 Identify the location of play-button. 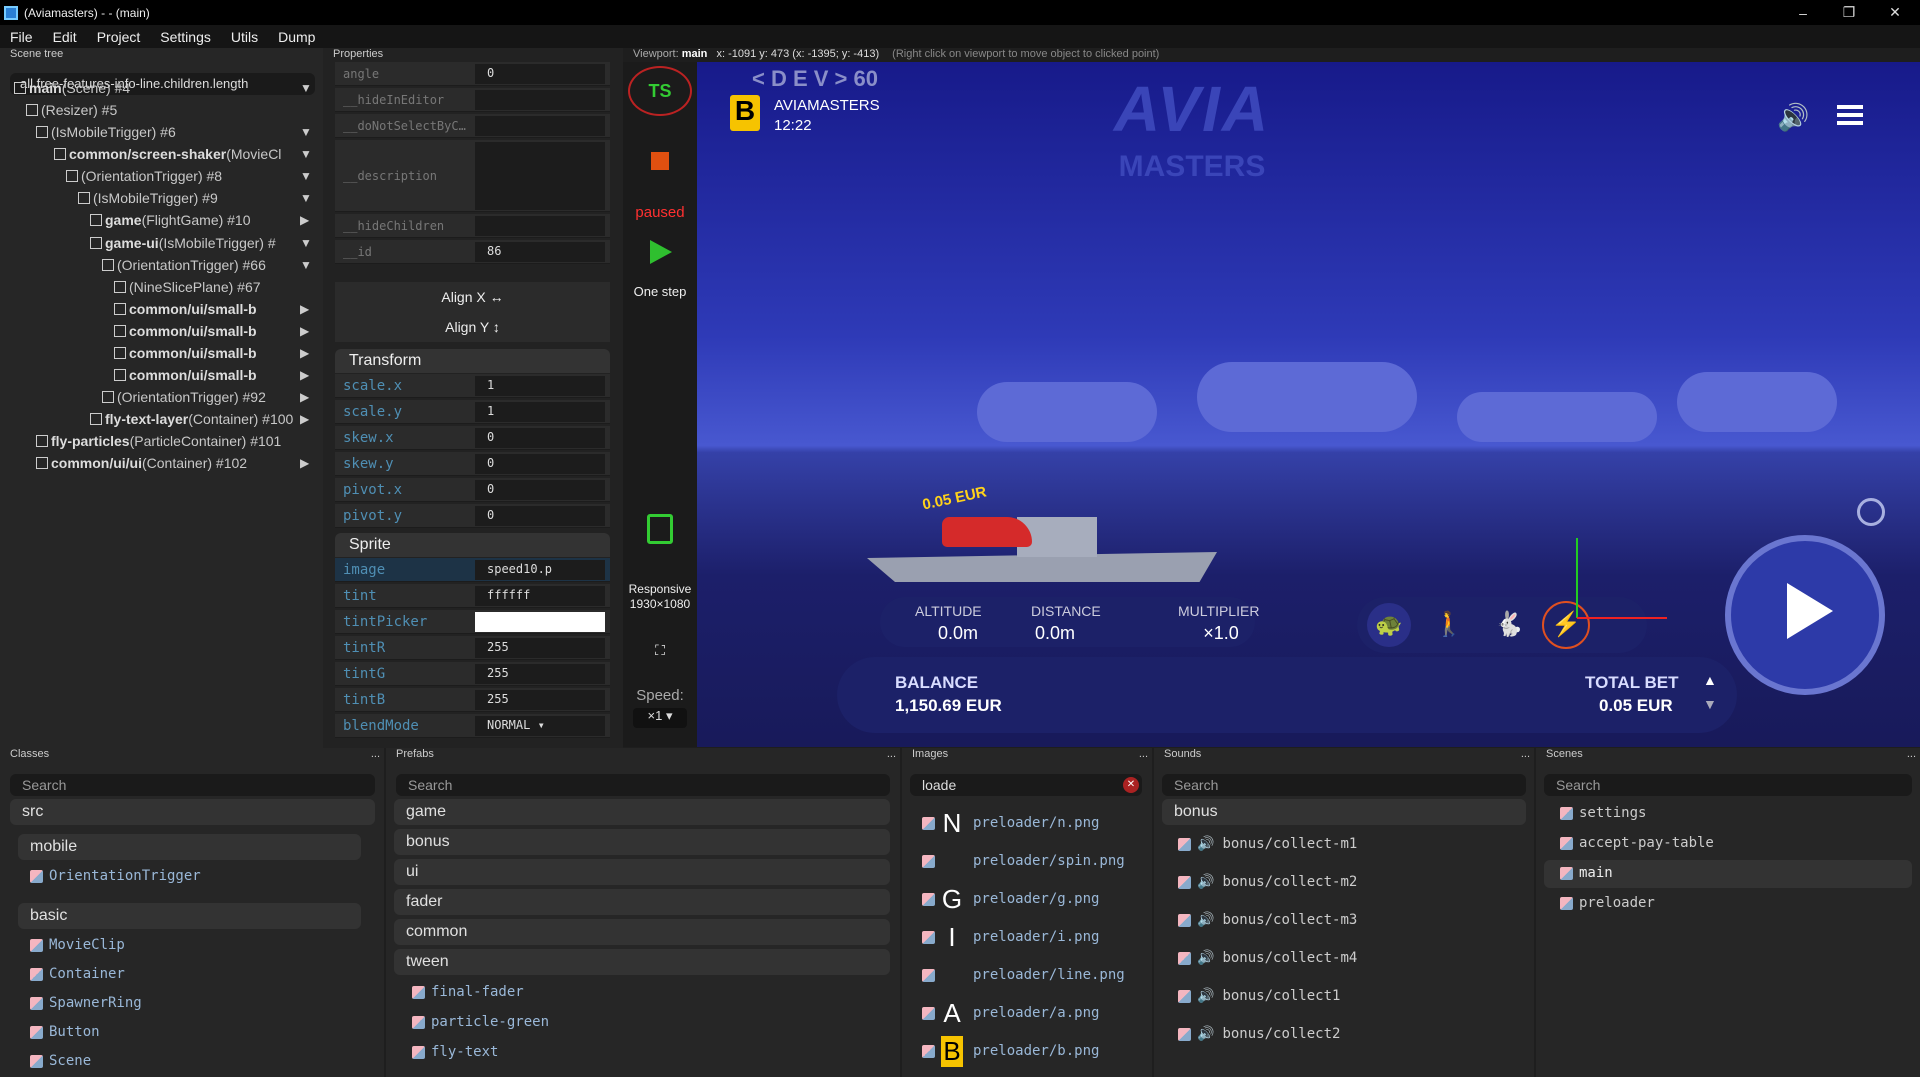
(661, 252).